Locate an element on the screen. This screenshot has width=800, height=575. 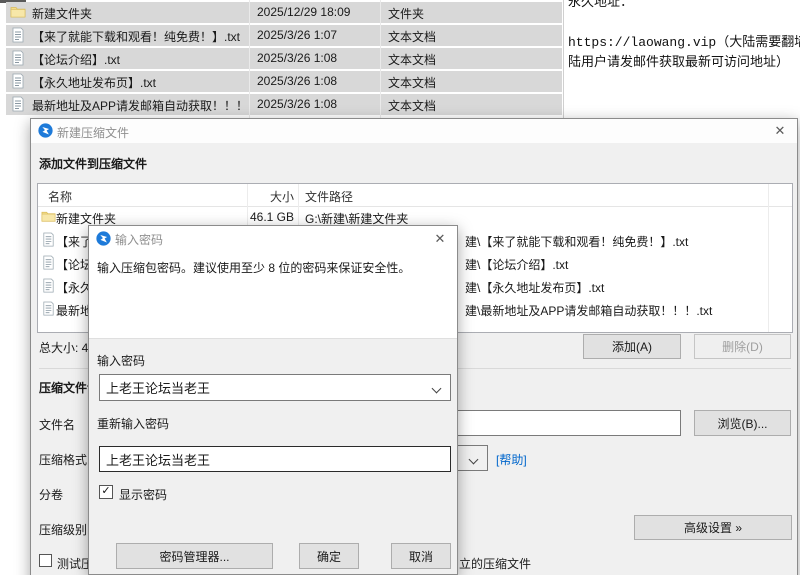
header-path: 文件路径 is located at coordinates (329, 196).